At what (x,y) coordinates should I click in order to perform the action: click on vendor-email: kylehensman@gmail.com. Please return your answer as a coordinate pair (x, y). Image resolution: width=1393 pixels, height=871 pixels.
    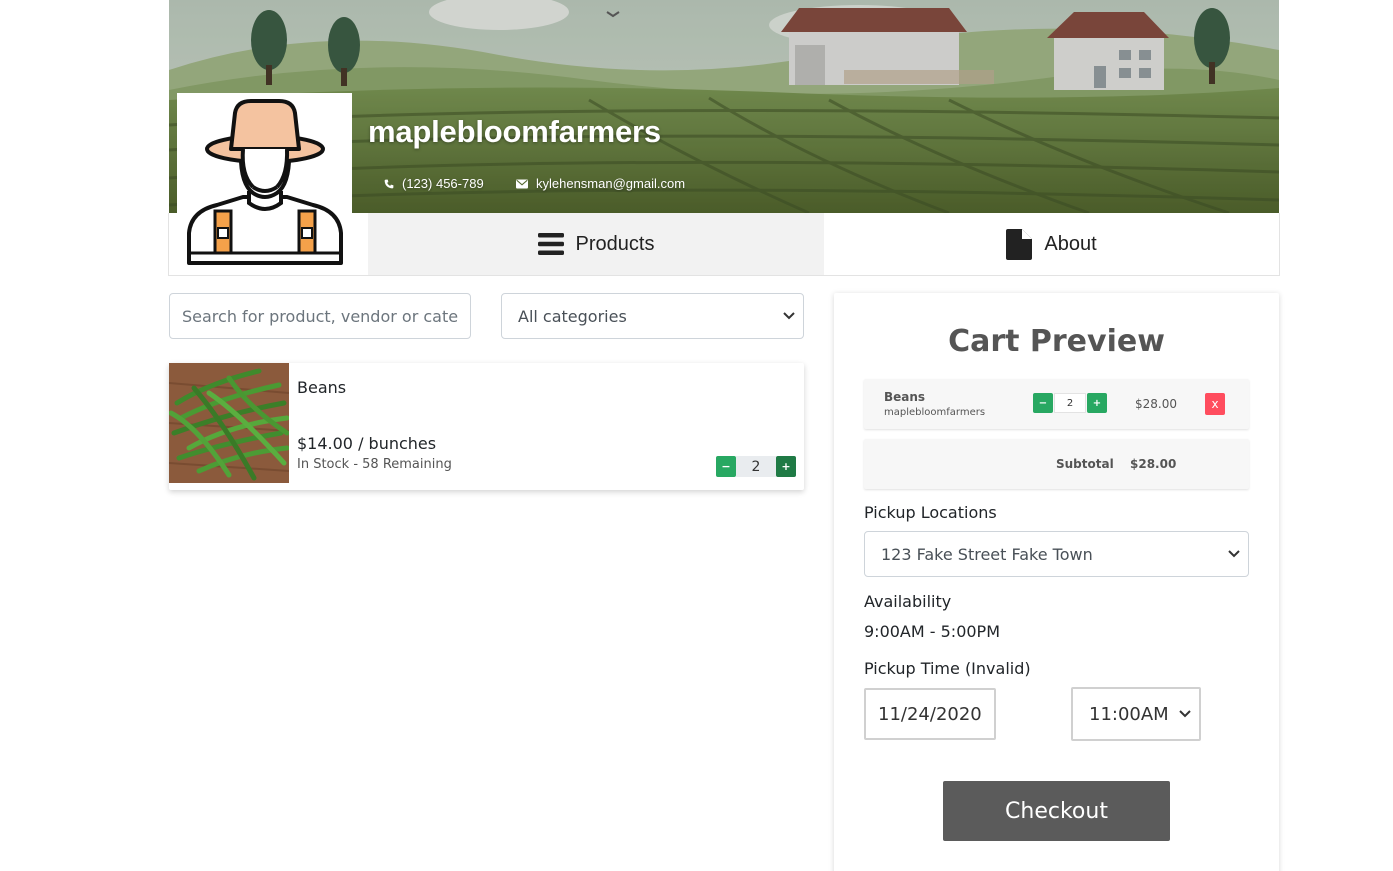
    Looking at the image, I should click on (600, 183).